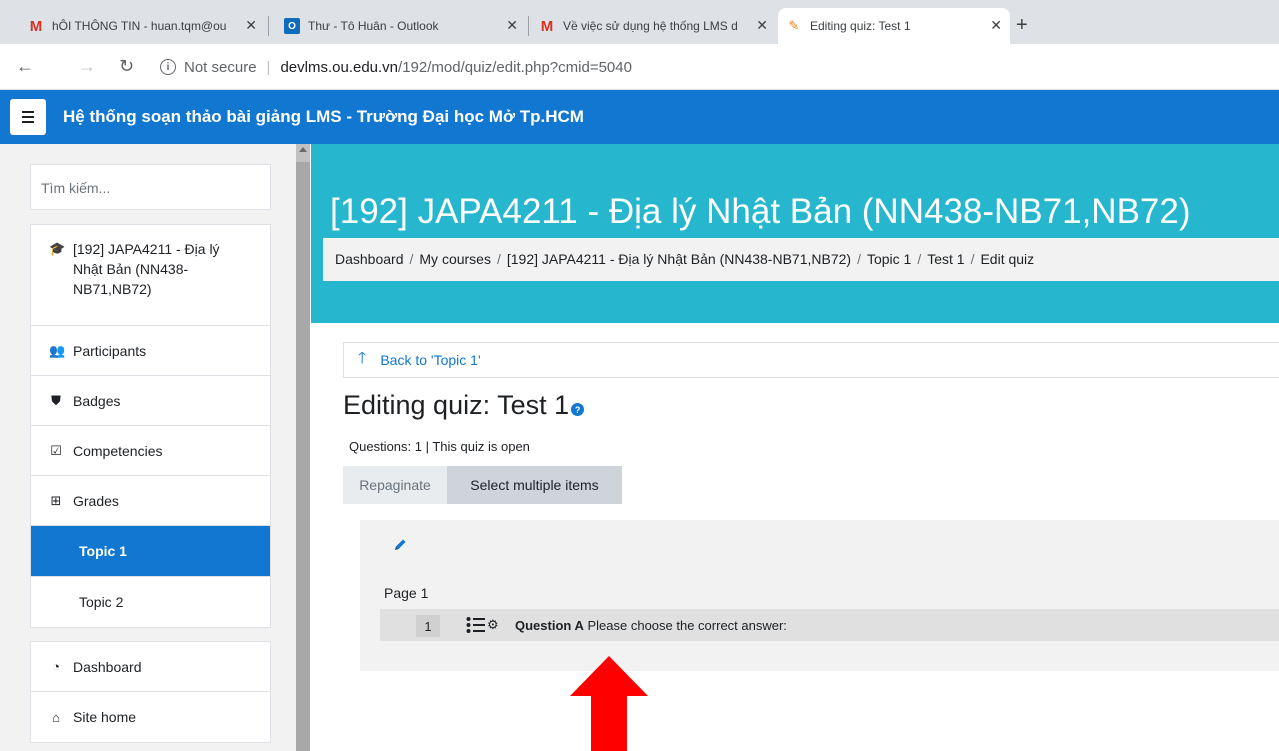 This screenshot has height=751, width=1279. I want to click on multichoice-icon, so click(475, 625).